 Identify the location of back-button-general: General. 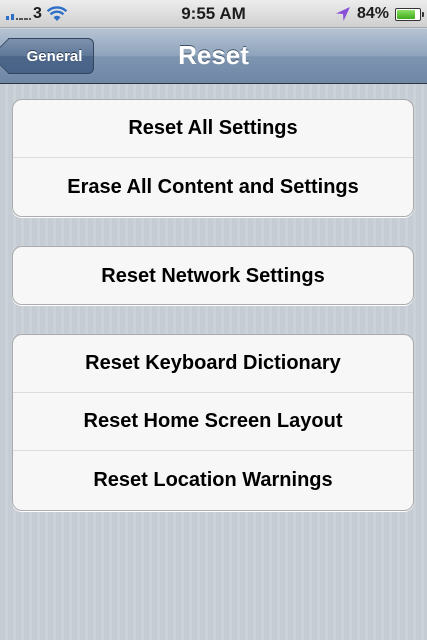
(51, 56).